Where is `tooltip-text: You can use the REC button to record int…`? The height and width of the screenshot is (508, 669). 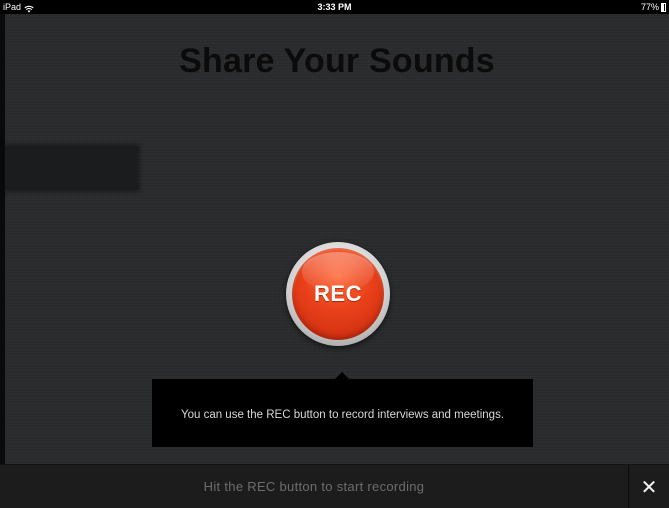 tooltip-text: You can use the REC button to record int… is located at coordinates (342, 414).